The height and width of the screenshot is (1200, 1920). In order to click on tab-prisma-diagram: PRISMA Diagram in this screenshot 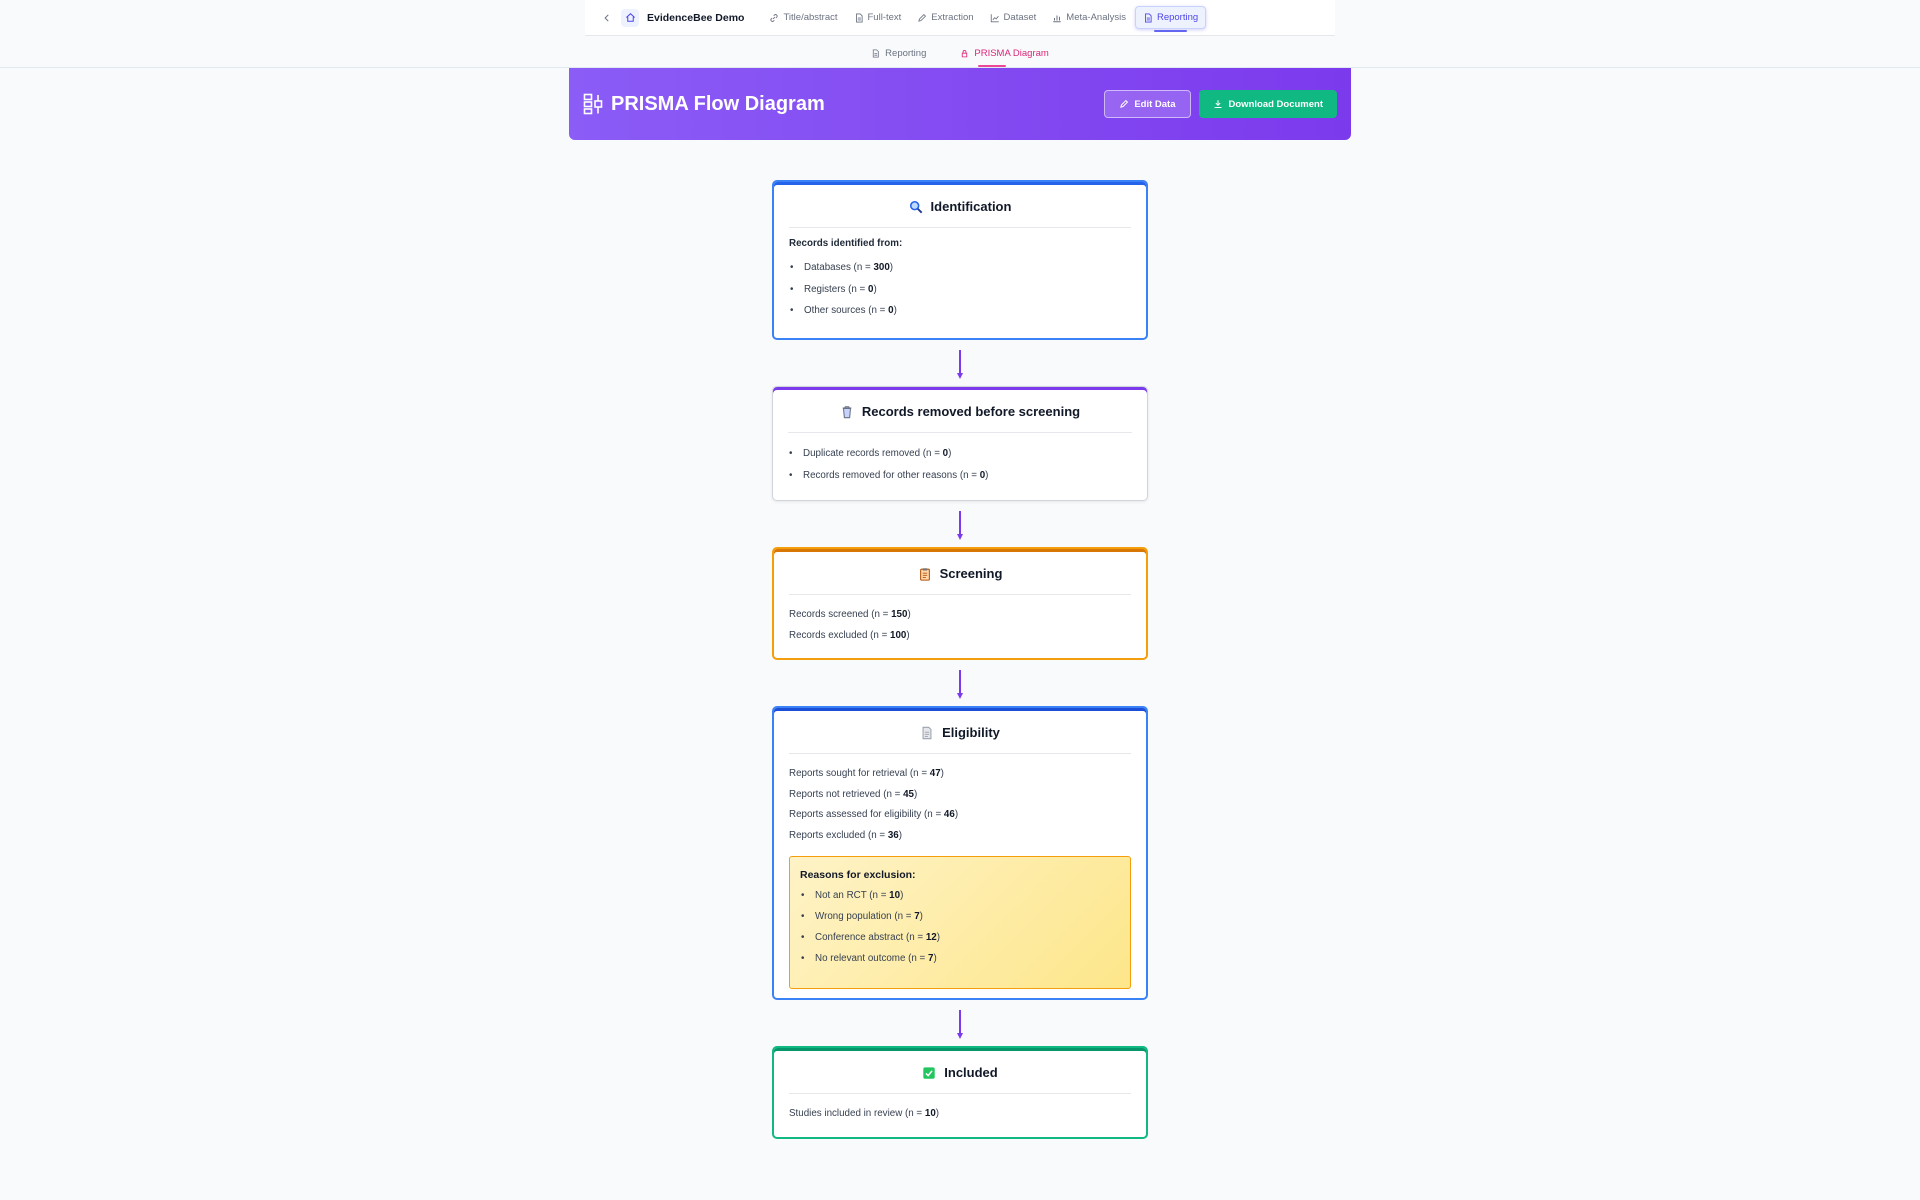, I will do `click(1004, 55)`.